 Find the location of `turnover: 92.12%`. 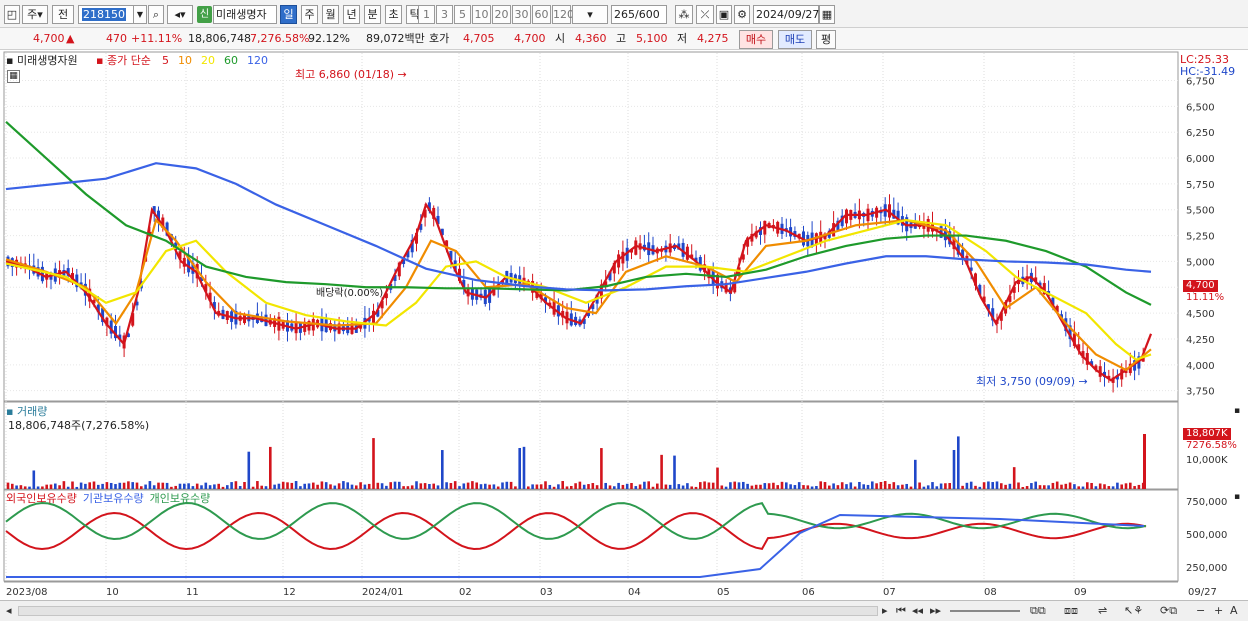

turnover: 92.12% is located at coordinates (329, 38).